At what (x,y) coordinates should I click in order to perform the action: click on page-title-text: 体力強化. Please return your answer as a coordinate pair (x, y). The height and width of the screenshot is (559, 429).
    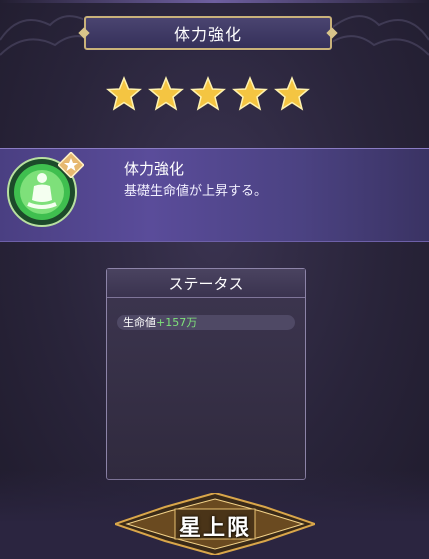
    Looking at the image, I should click on (207, 34).